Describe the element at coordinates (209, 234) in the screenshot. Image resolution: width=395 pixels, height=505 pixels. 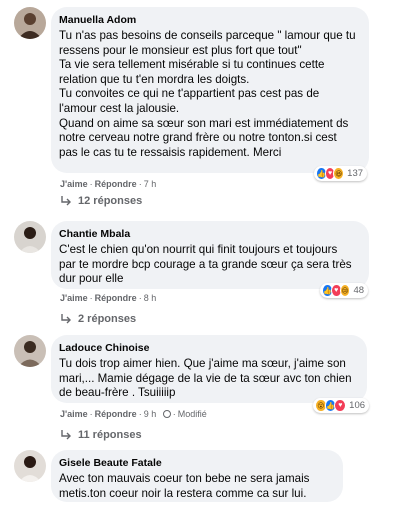
I see `comment-author: Chantie Mbala` at that location.